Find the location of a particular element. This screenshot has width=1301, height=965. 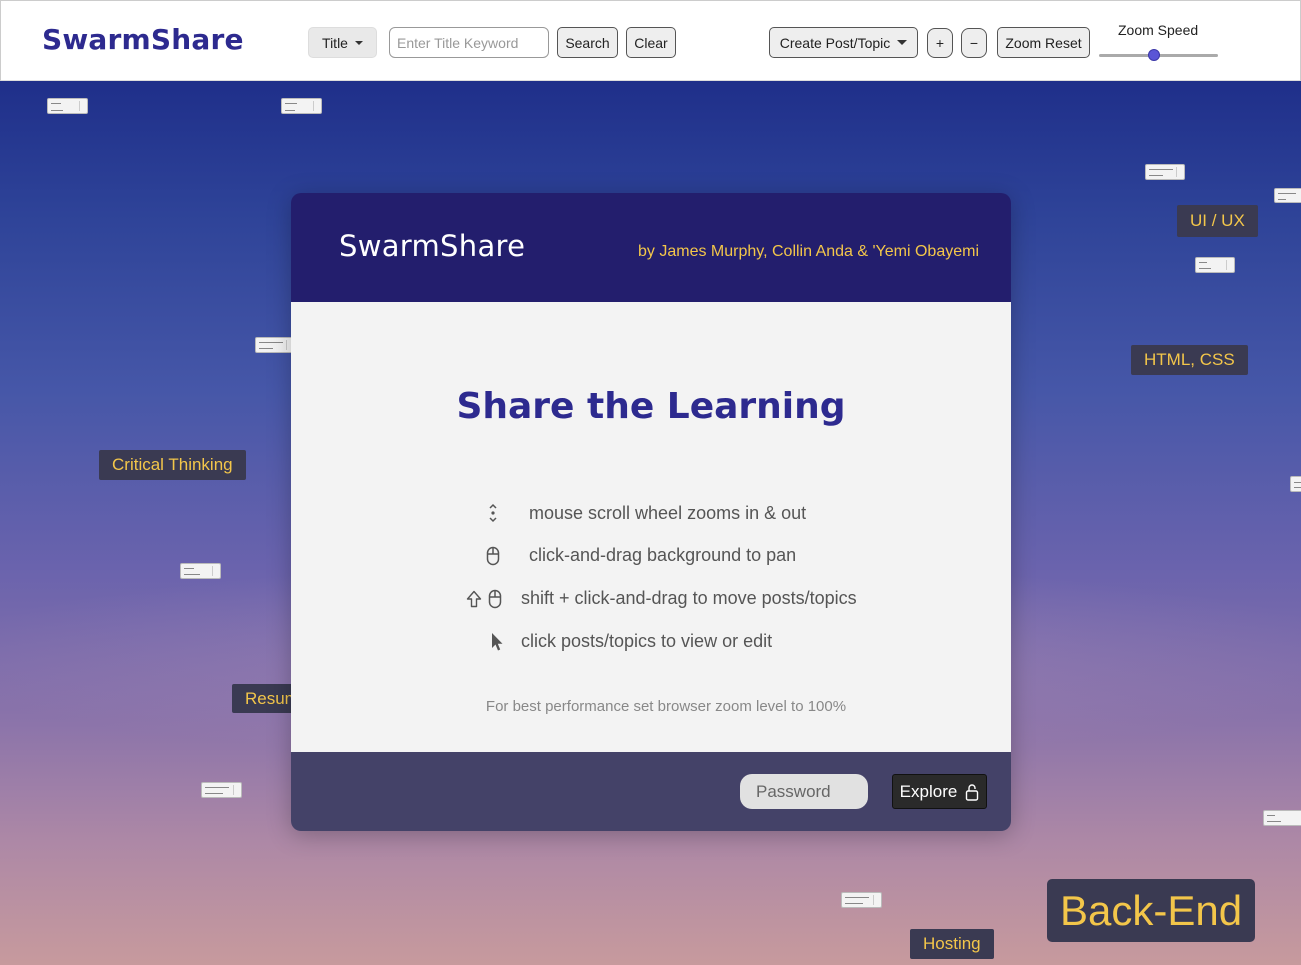

topic-html-css: HTML, CSS is located at coordinates (1189, 360).